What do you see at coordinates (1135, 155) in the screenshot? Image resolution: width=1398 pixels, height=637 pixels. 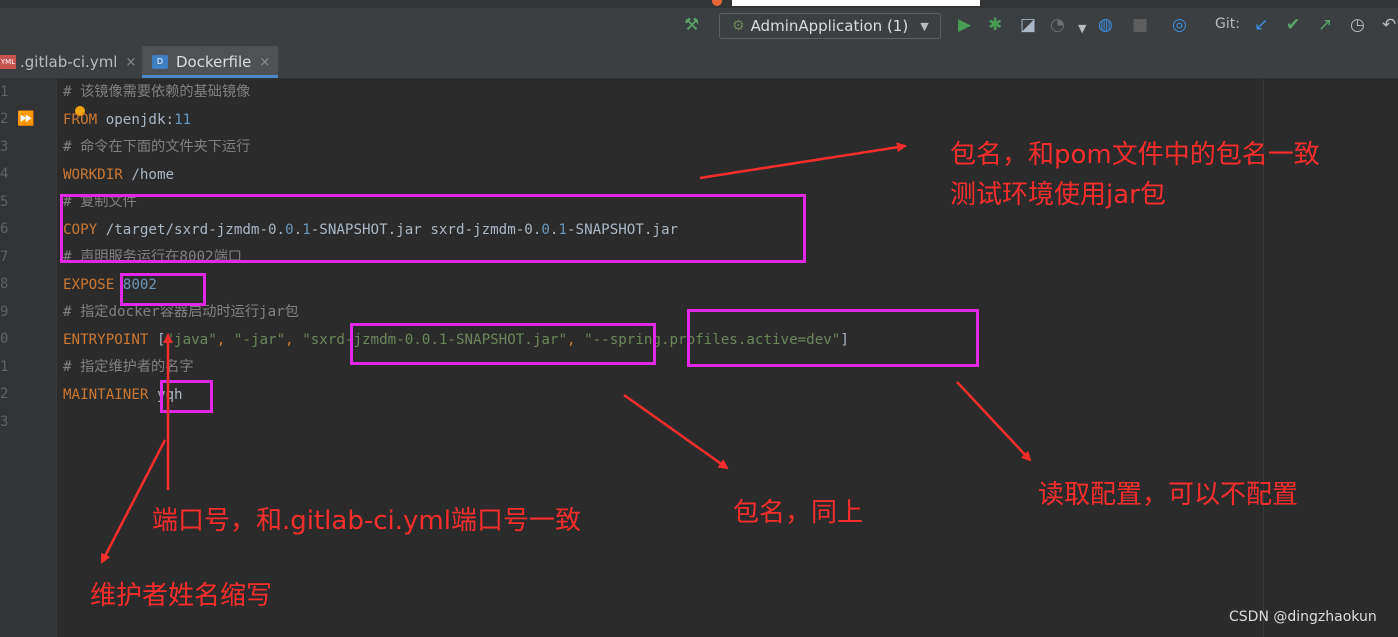 I see `annotation-package-name: 包名，和pom文件中的包名一致` at bounding box center [1135, 155].